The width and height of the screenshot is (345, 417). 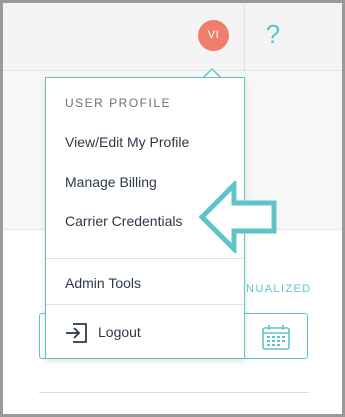 What do you see at coordinates (213, 35) in the screenshot?
I see `user-avatar-button: VI` at bounding box center [213, 35].